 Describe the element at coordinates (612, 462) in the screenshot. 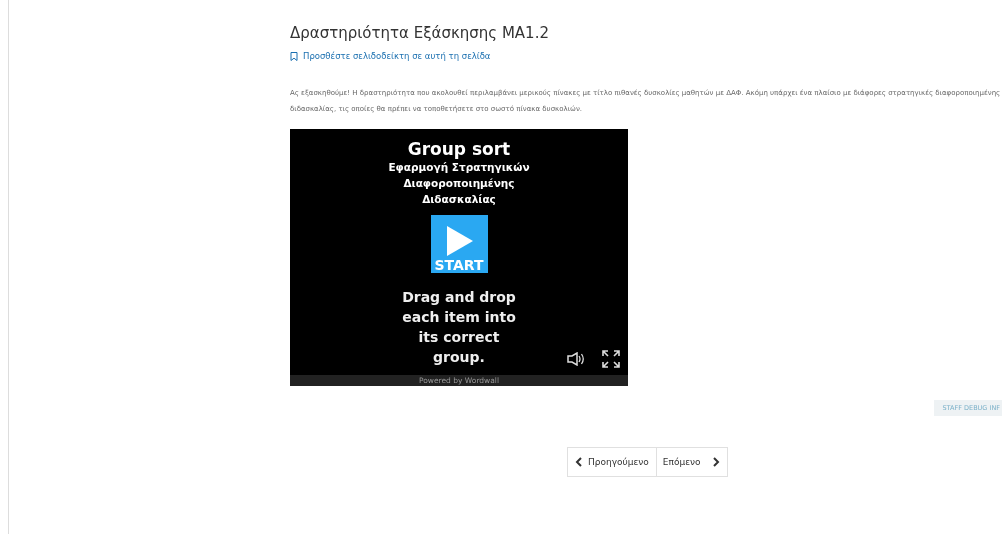

I see `previous-button: Προηγούμενο` at that location.